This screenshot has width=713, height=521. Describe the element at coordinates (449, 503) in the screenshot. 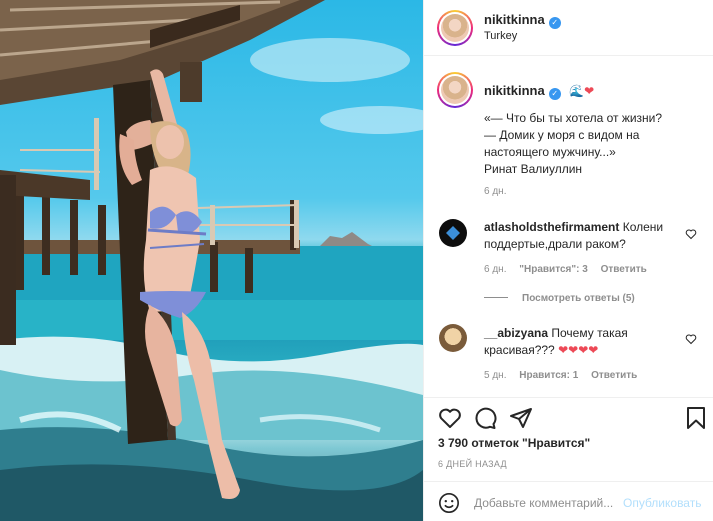

I see `emoji-icon` at that location.